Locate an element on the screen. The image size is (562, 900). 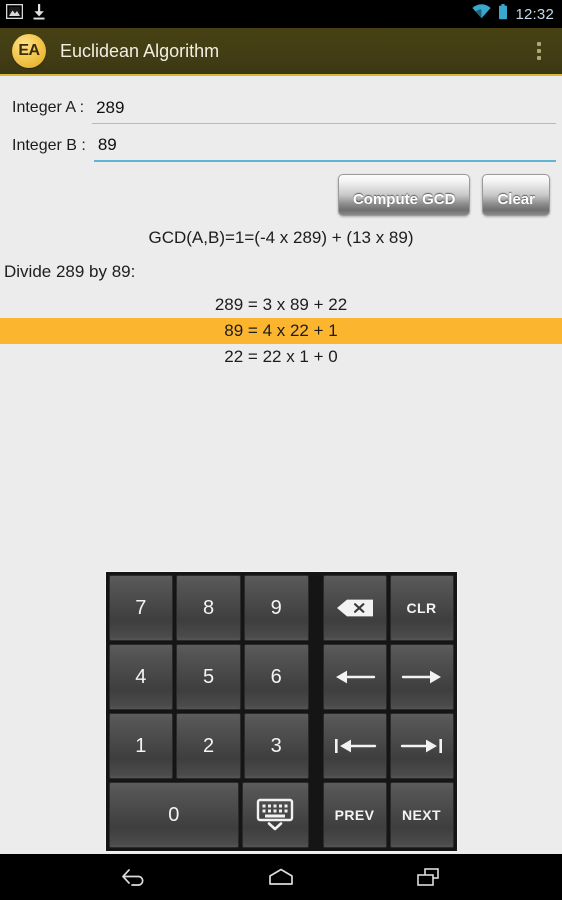
gcd-summary-text: GCD(A,B)=1=(-4 x 289) + (13 x 89) is located at coordinates (281, 237).